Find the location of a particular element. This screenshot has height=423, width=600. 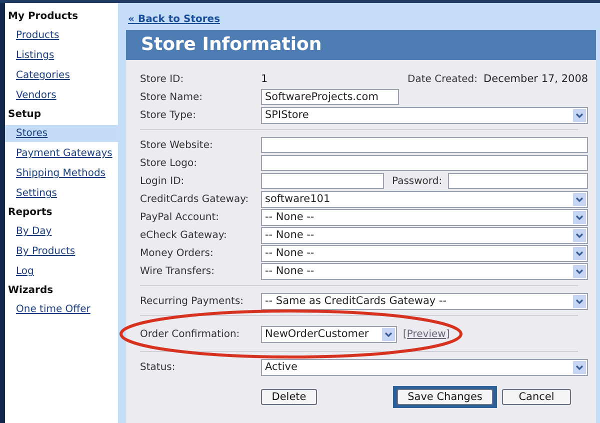

sidebar-link: Vendors is located at coordinates (61, 95).